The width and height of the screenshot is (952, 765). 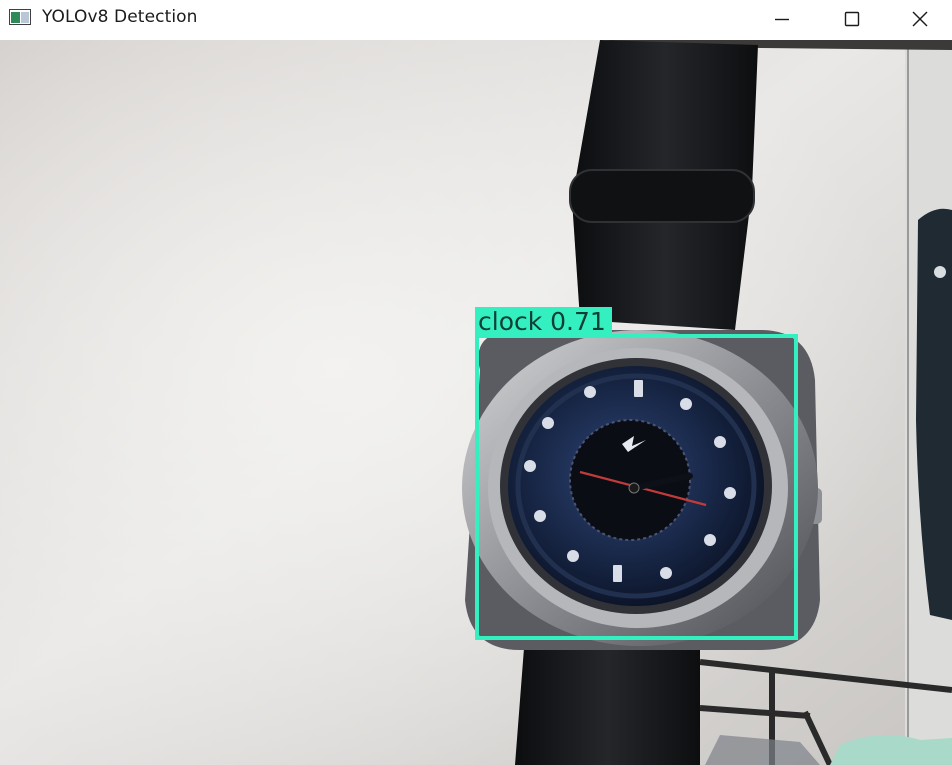 I want to click on detection-bounding-box, so click(x=636, y=487).